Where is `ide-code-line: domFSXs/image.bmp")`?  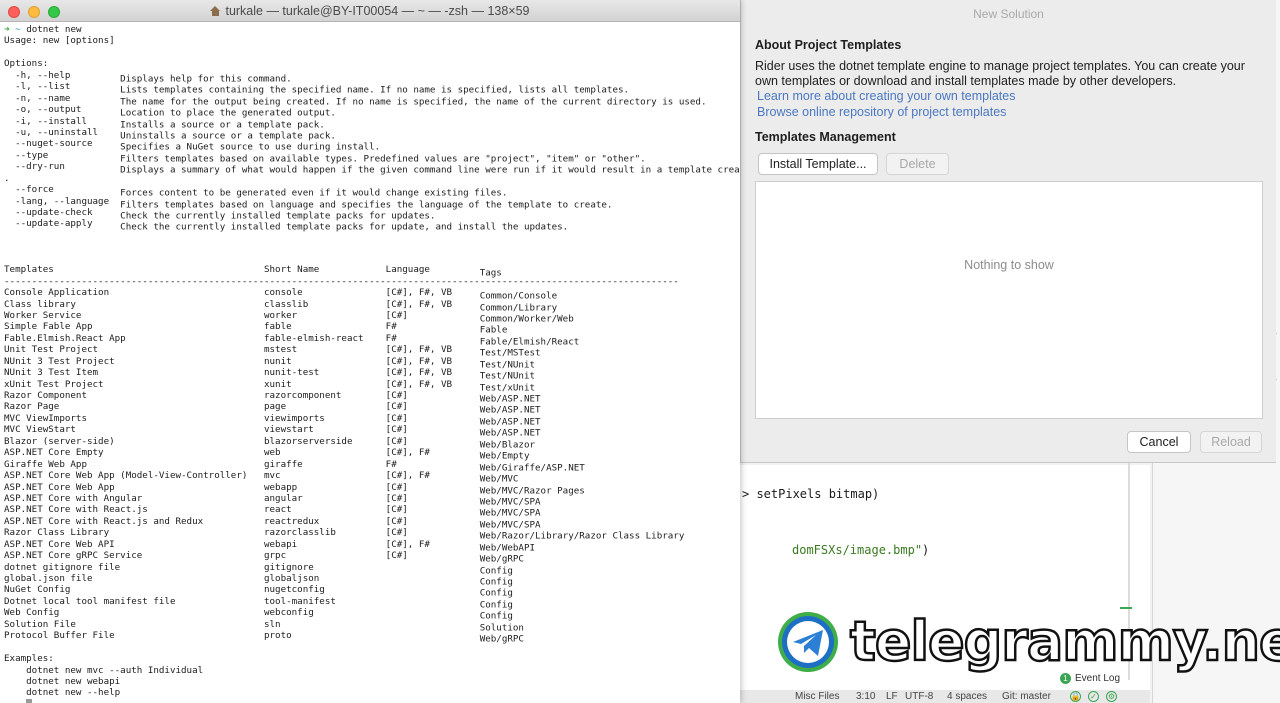 ide-code-line: domFSXs/image.bmp") is located at coordinates (860, 550).